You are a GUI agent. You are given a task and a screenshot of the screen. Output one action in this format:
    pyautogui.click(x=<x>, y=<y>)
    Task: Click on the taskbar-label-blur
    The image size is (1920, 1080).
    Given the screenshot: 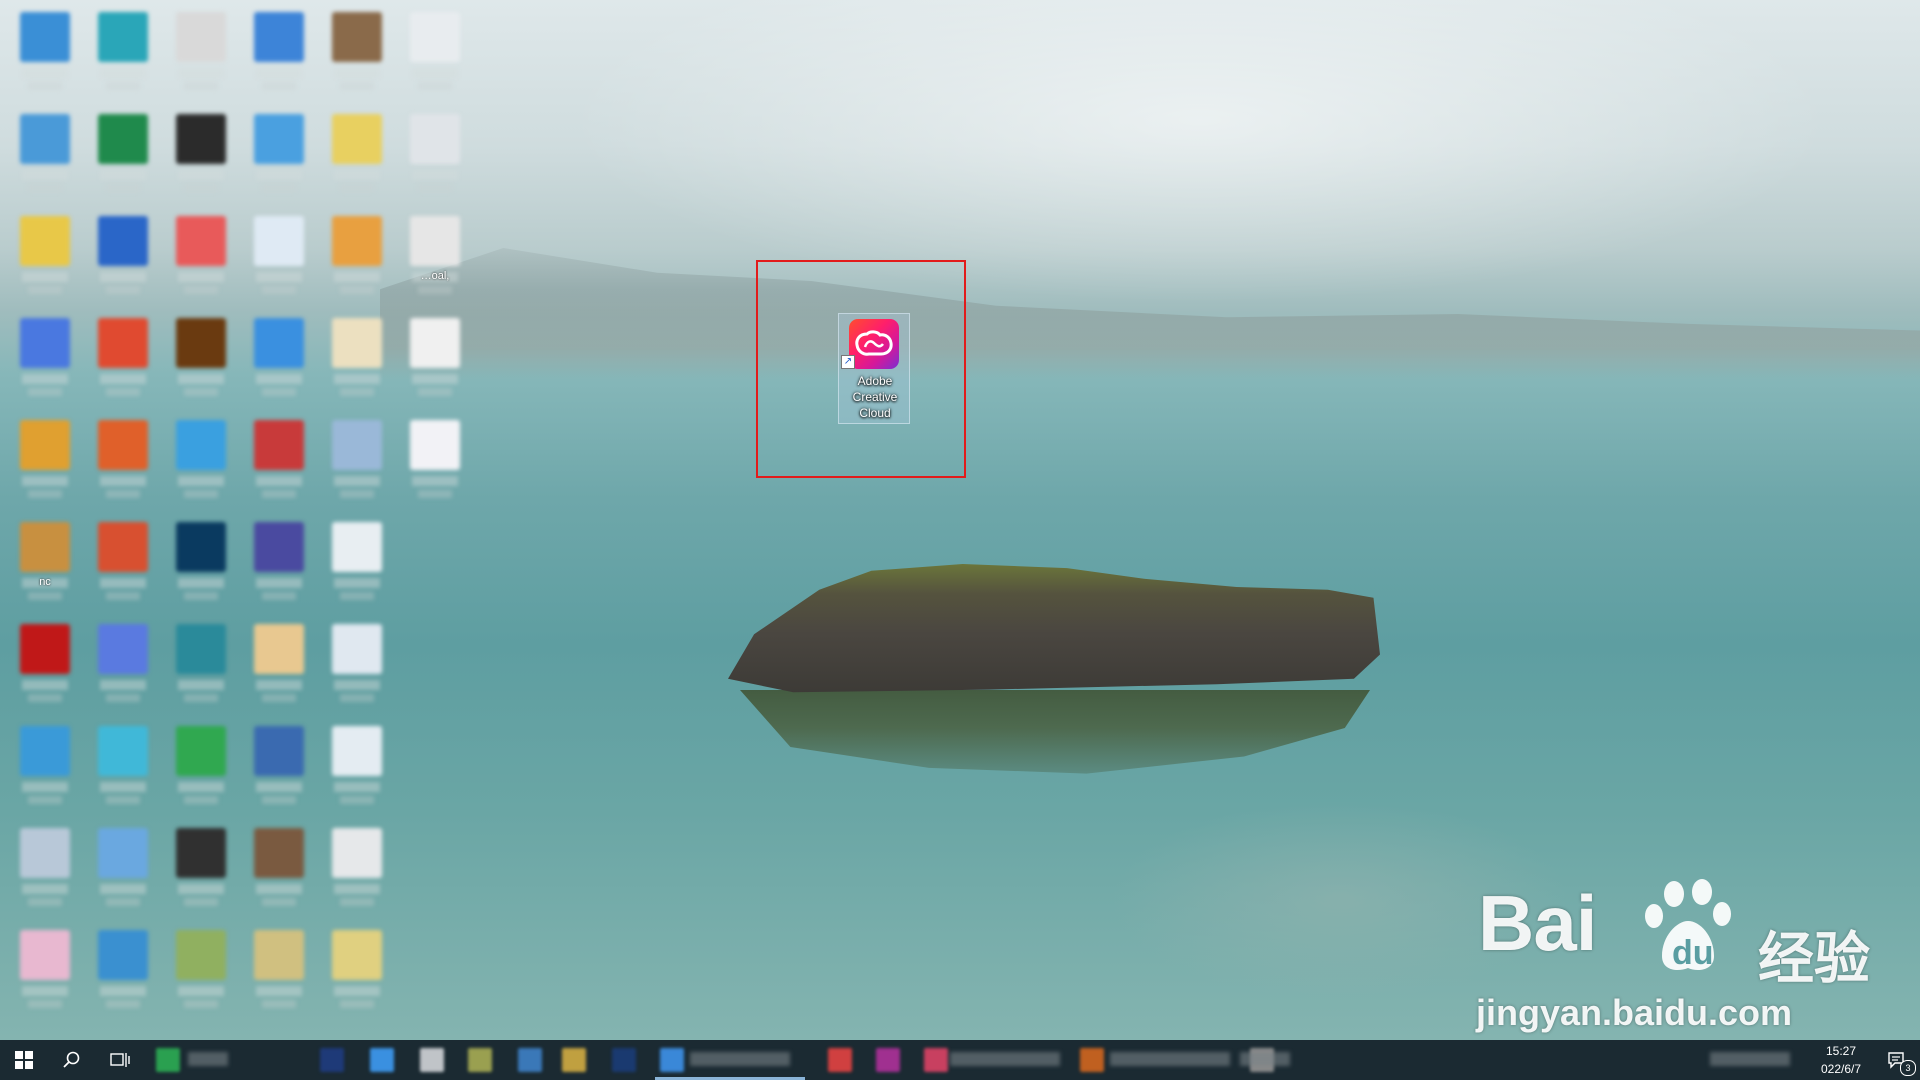 What is the action you would take?
    pyautogui.click(x=1005, y=1059)
    